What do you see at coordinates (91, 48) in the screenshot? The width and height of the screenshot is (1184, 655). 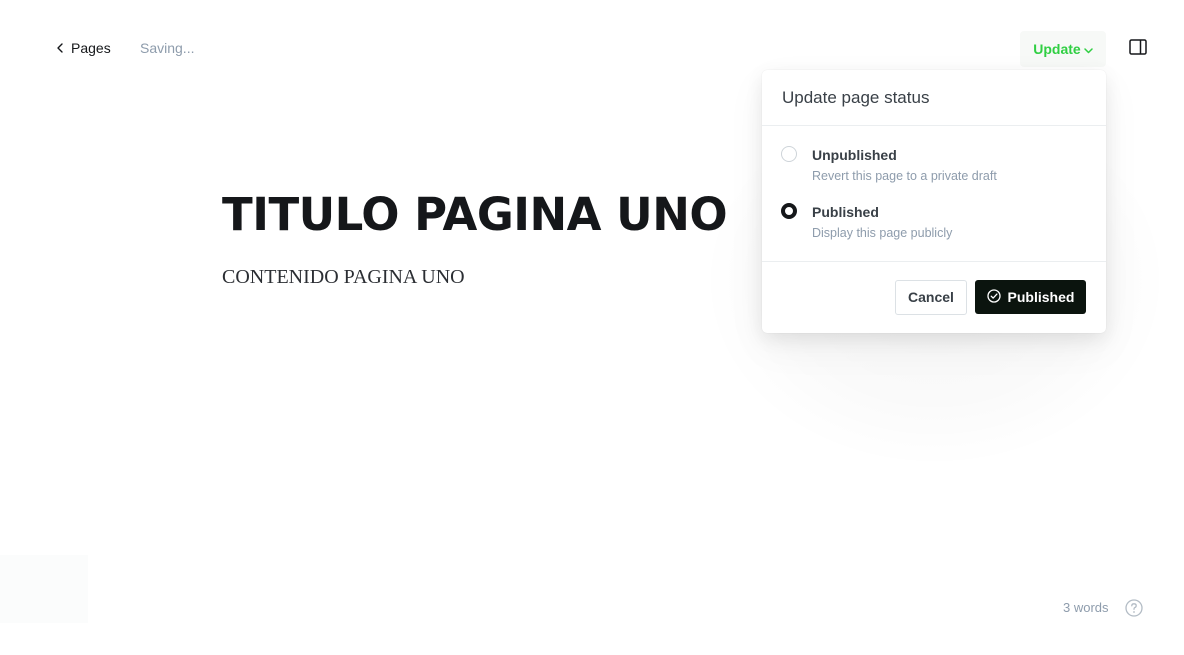 I see `back-link-label: Pages` at bounding box center [91, 48].